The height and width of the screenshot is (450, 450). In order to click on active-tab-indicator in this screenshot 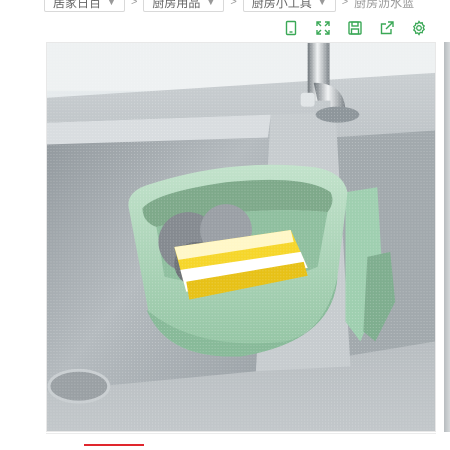, I will do `click(114, 445)`.